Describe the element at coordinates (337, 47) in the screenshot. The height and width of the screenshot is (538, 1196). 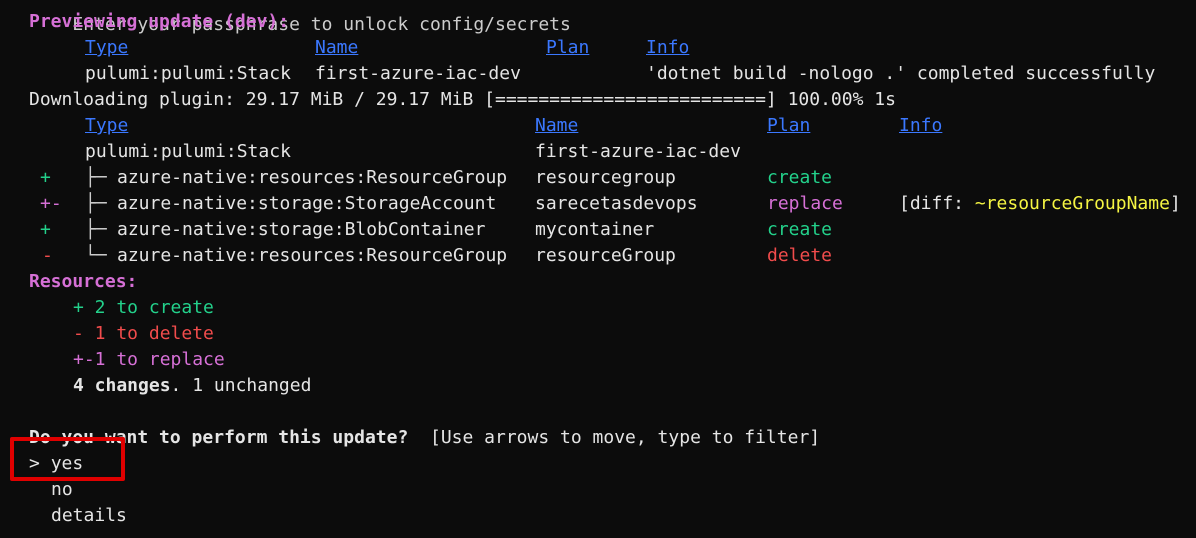
I see `table1-header-name: Name` at that location.